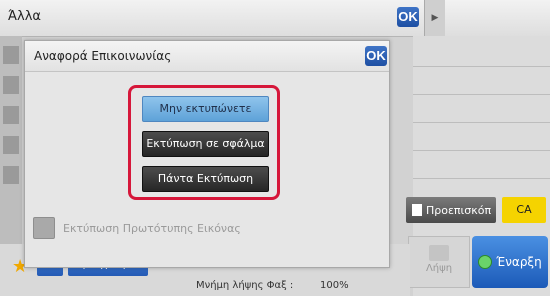 The height and width of the screenshot is (296, 550). I want to click on print-original-image-checkbox, so click(44, 228).